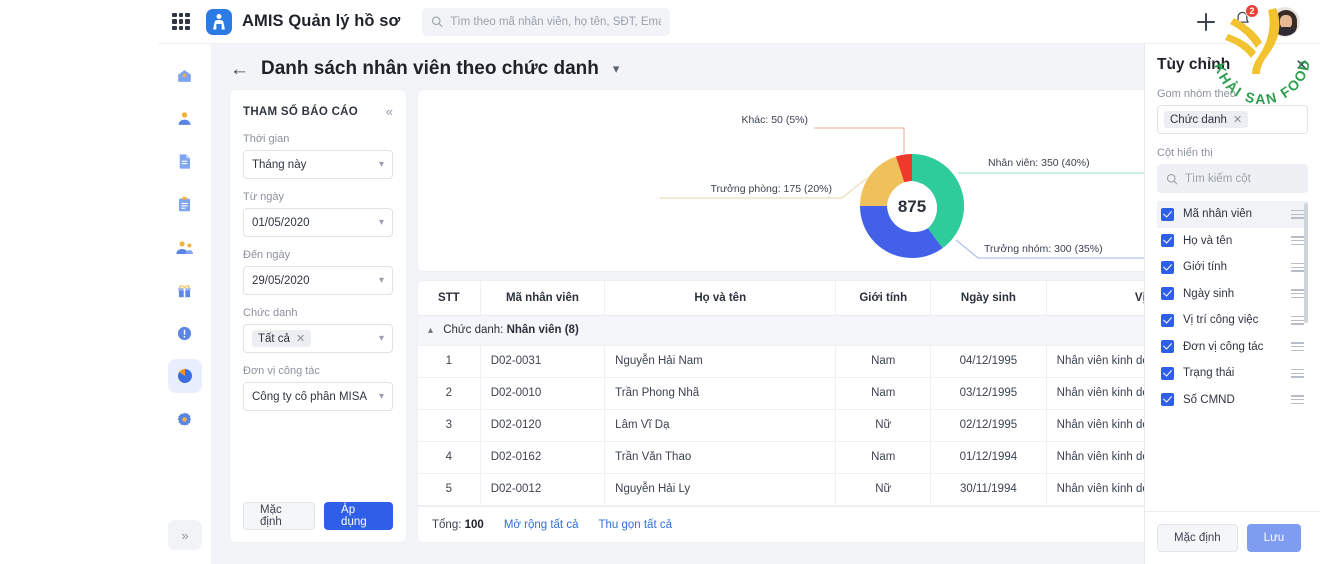 This screenshot has height=564, width=1320. I want to click on person-icon, so click(184, 118).